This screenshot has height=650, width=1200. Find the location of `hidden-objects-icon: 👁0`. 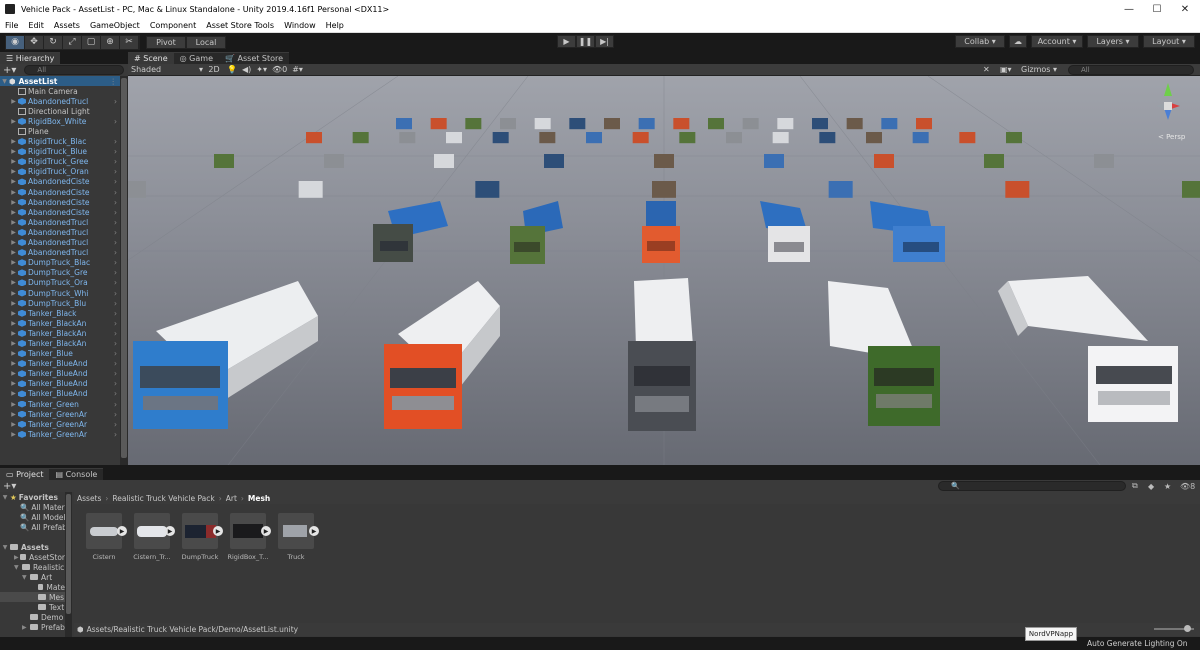

hidden-objects-icon: 👁0 is located at coordinates (279, 69).